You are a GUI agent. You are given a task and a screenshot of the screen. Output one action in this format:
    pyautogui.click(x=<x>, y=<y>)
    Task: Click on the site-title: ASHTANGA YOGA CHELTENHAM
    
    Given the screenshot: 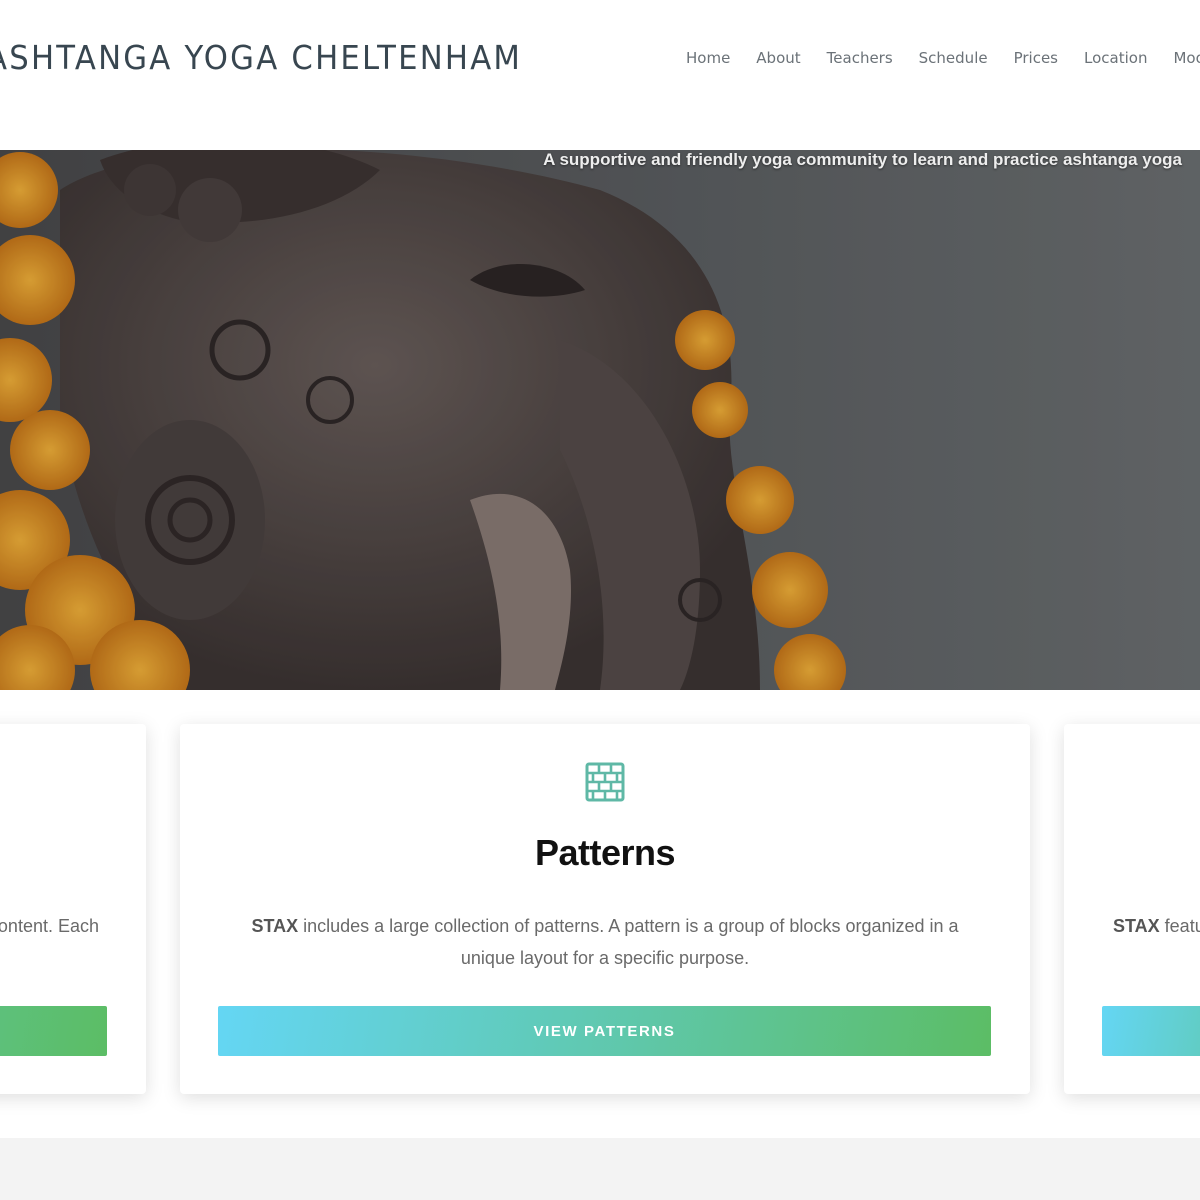 What is the action you would take?
    pyautogui.click(x=261, y=57)
    